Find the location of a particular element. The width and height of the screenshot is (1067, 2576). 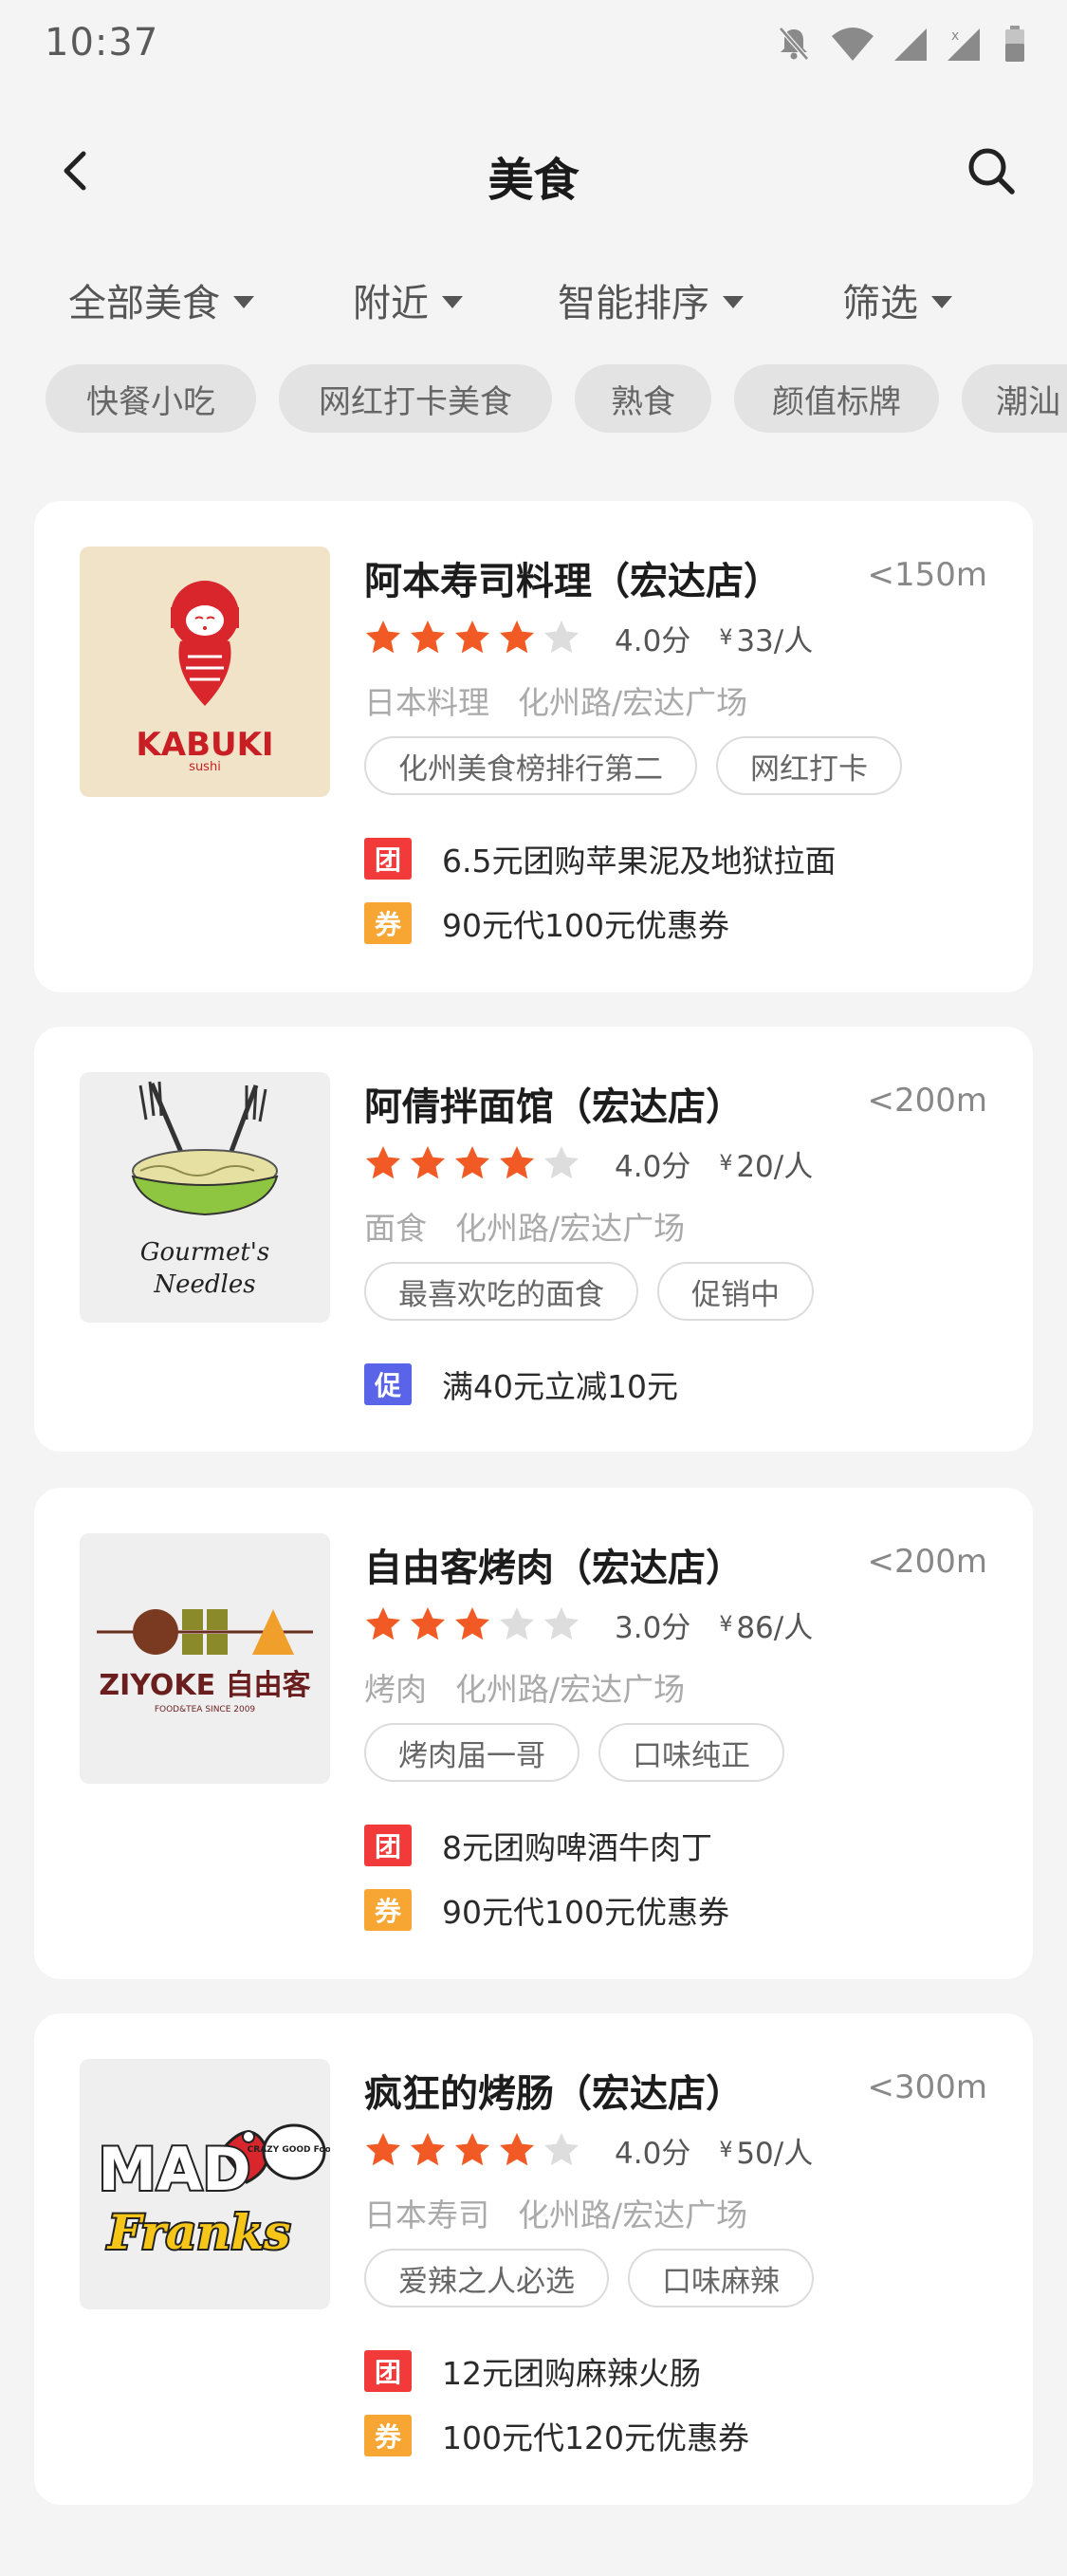

rating-row: 4.0分 ¥ 33/人 is located at coordinates (589, 637).